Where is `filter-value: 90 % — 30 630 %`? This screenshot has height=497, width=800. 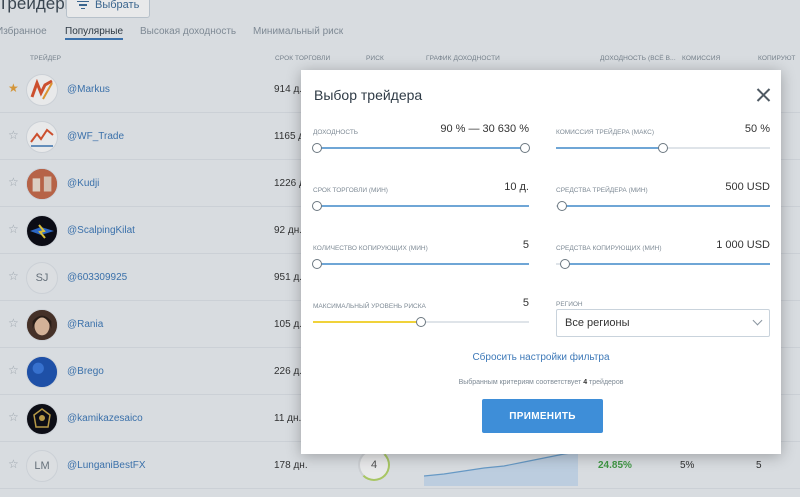 filter-value: 90 % — 30 630 % is located at coordinates (484, 129).